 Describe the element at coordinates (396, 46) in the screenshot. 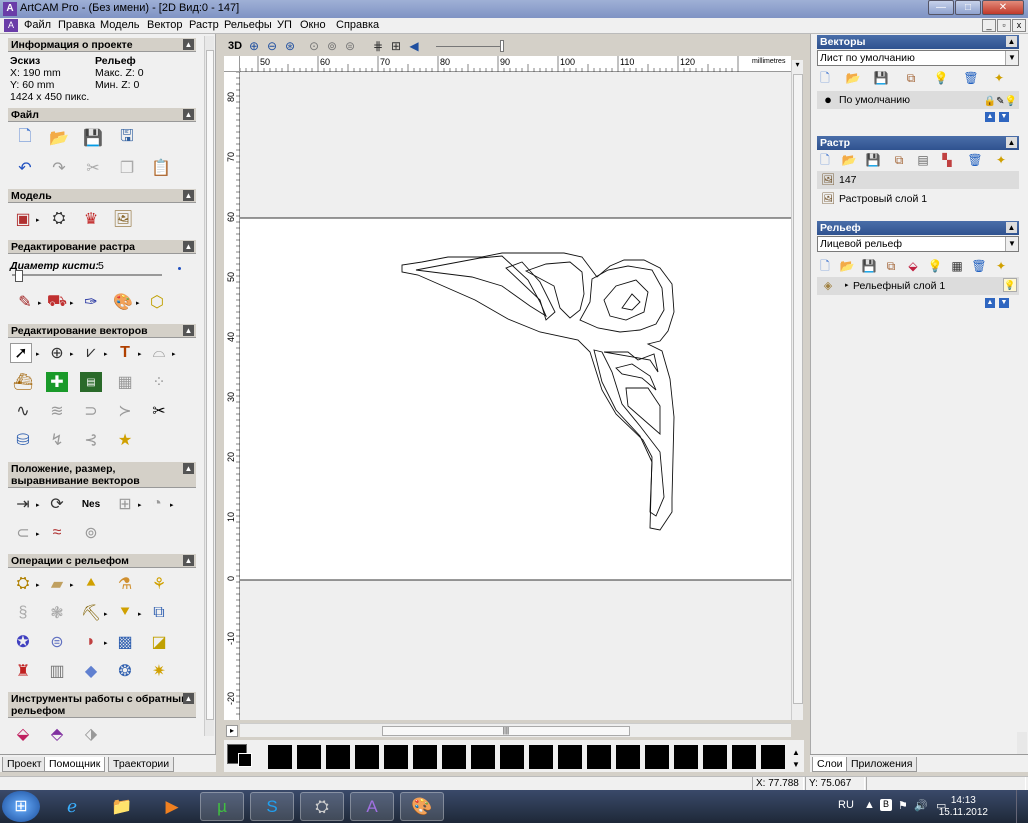

I see `snap-guides-icon: ⊞` at that location.